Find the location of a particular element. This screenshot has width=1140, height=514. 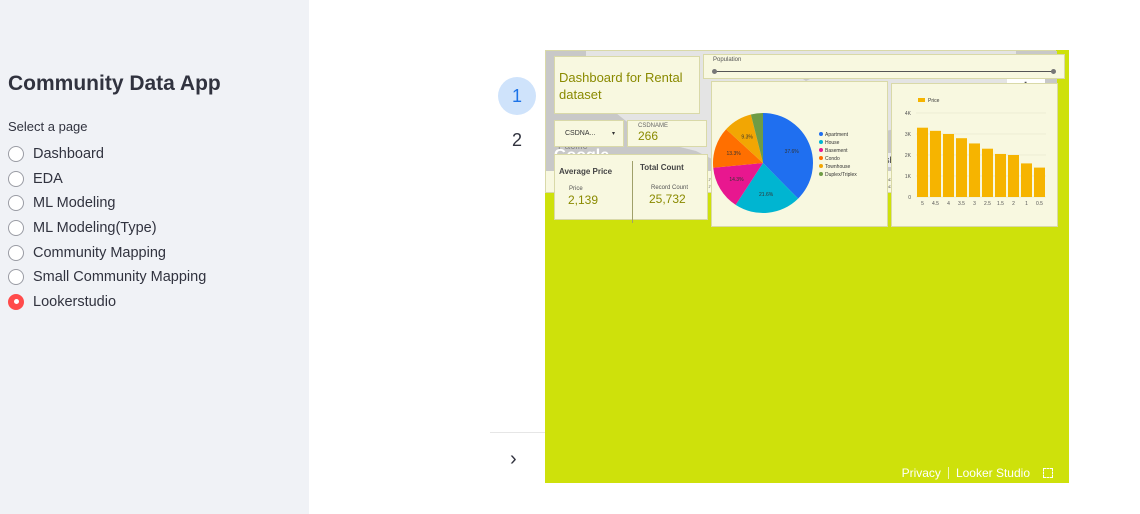

pie-legend-label: Condo is located at coordinates (832, 159).